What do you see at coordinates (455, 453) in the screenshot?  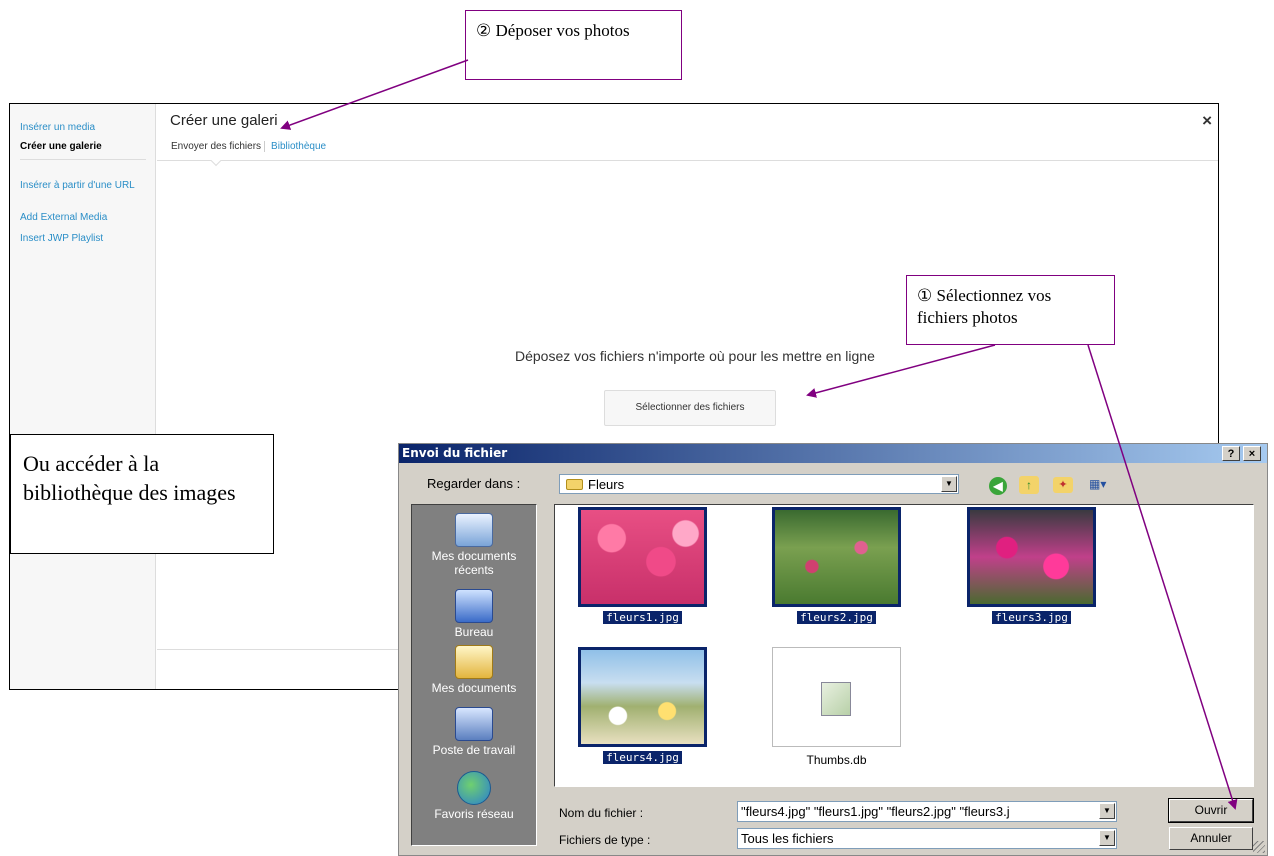 I see `dialog-title: Envoi du fichier` at bounding box center [455, 453].